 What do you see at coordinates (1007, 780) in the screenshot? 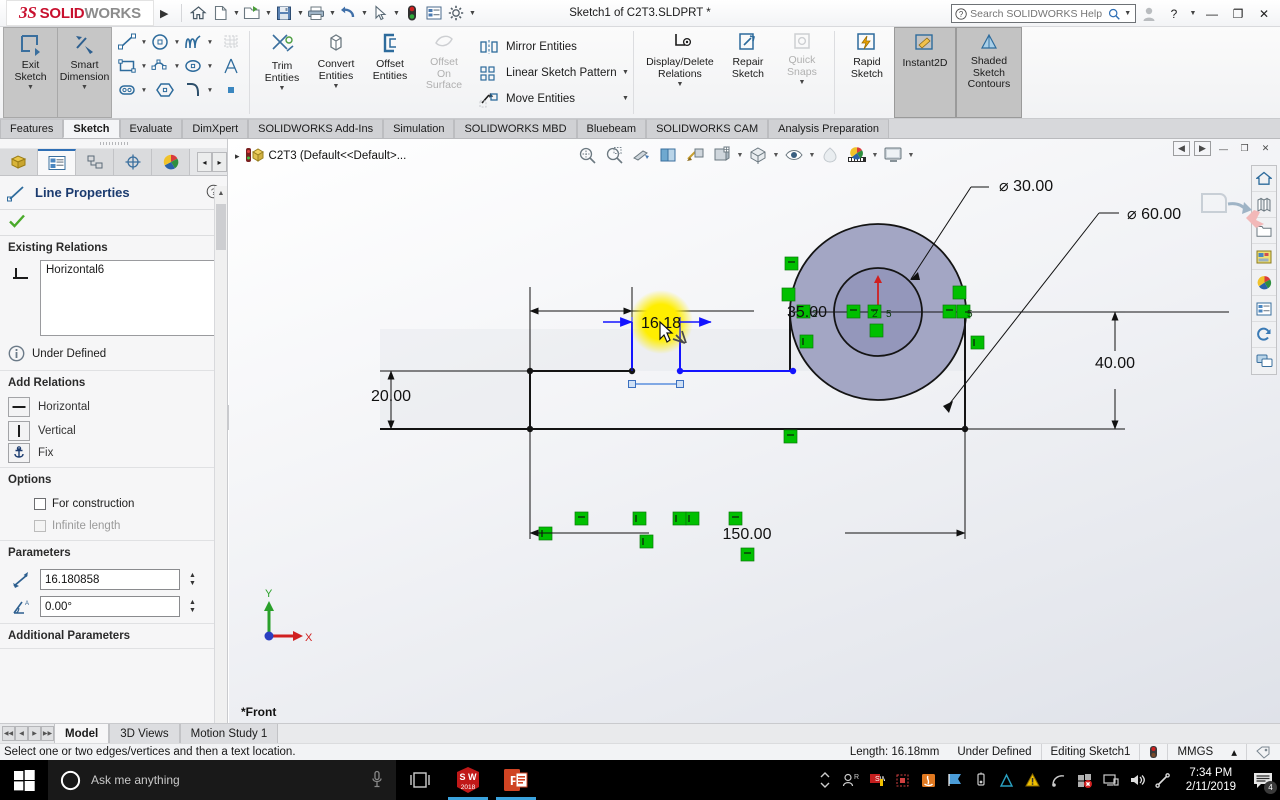
I see `autodesk-icon` at bounding box center [1007, 780].